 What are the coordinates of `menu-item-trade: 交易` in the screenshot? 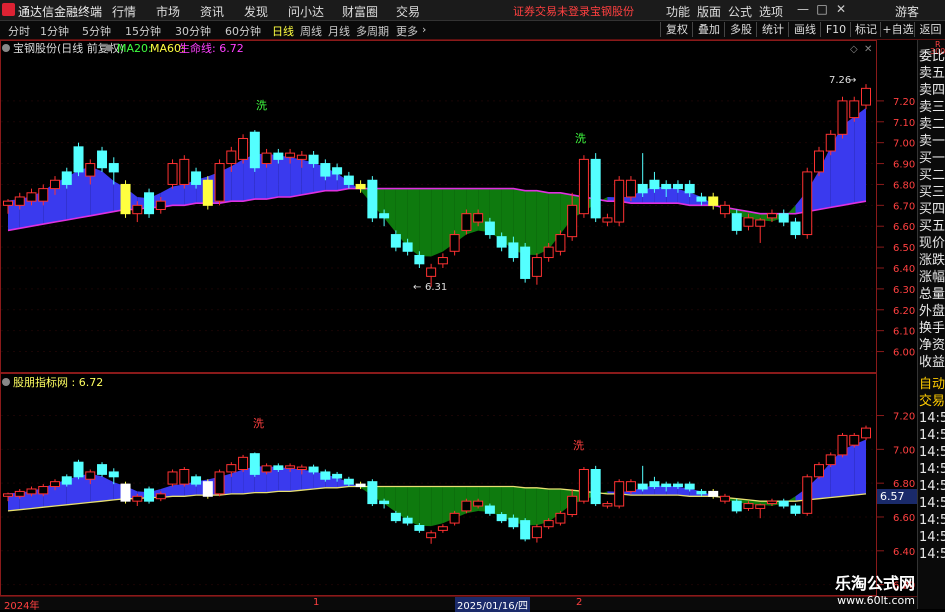 It's located at (408, 11).